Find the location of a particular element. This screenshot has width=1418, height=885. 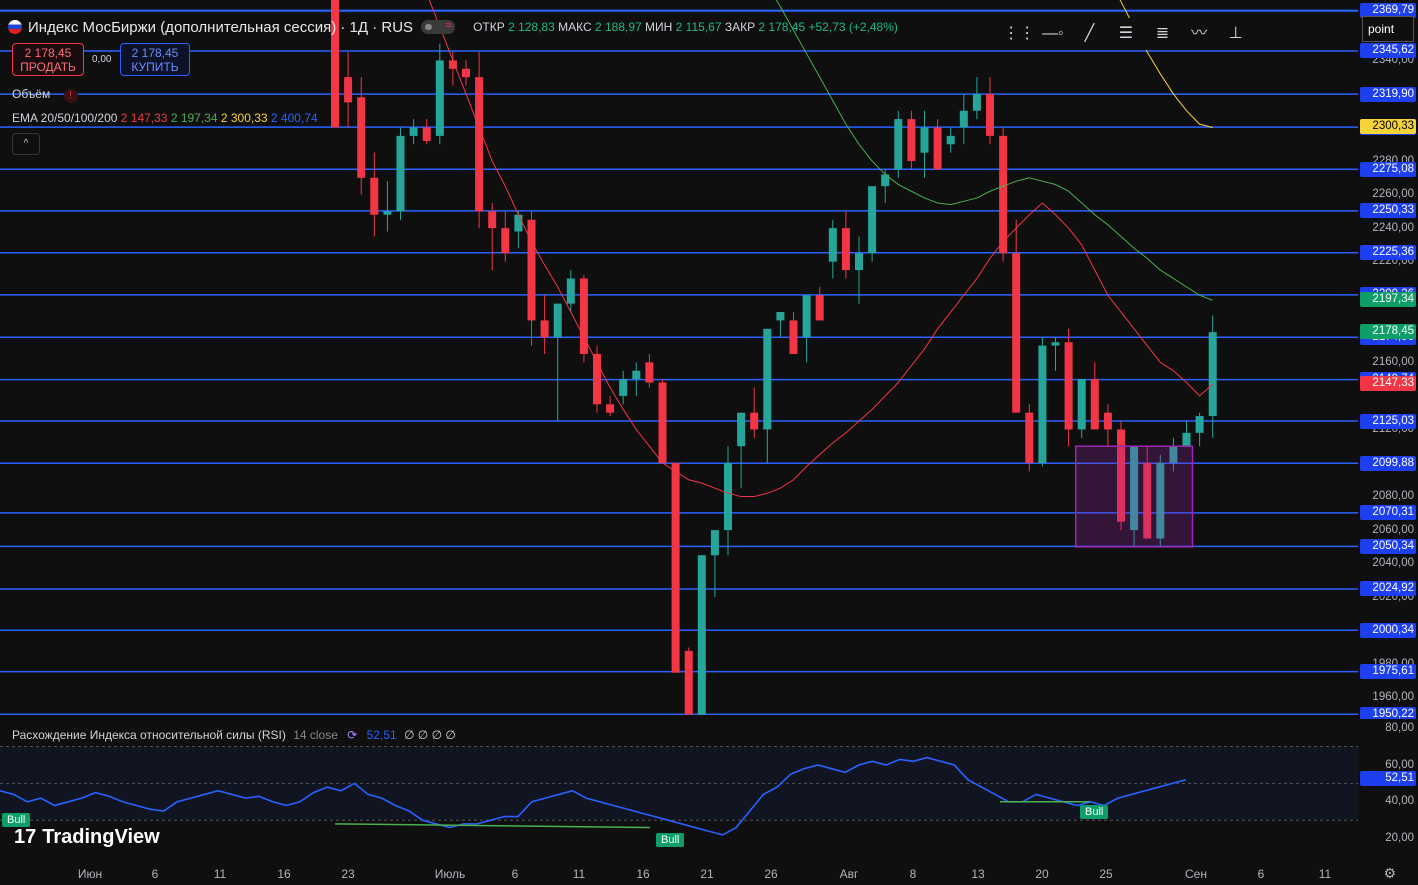

settings-gear-icon: ⚙ is located at coordinates (1389, 873).